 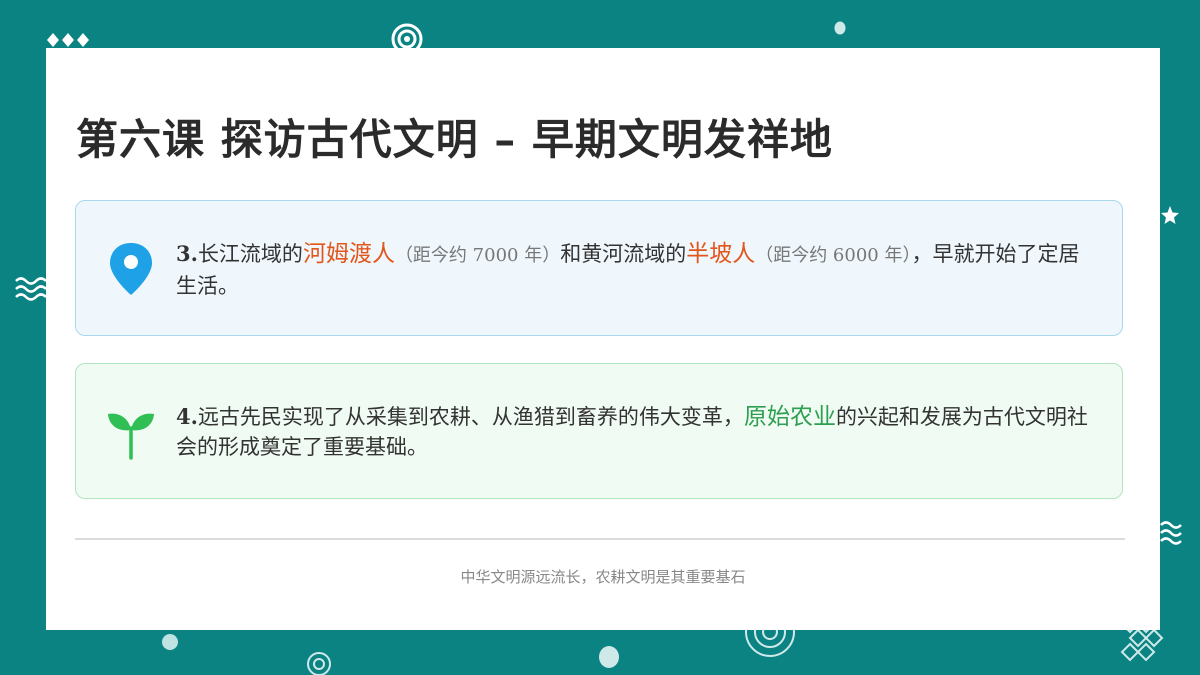 What do you see at coordinates (68, 40) in the screenshot?
I see `diamond-pattern-icon` at bounding box center [68, 40].